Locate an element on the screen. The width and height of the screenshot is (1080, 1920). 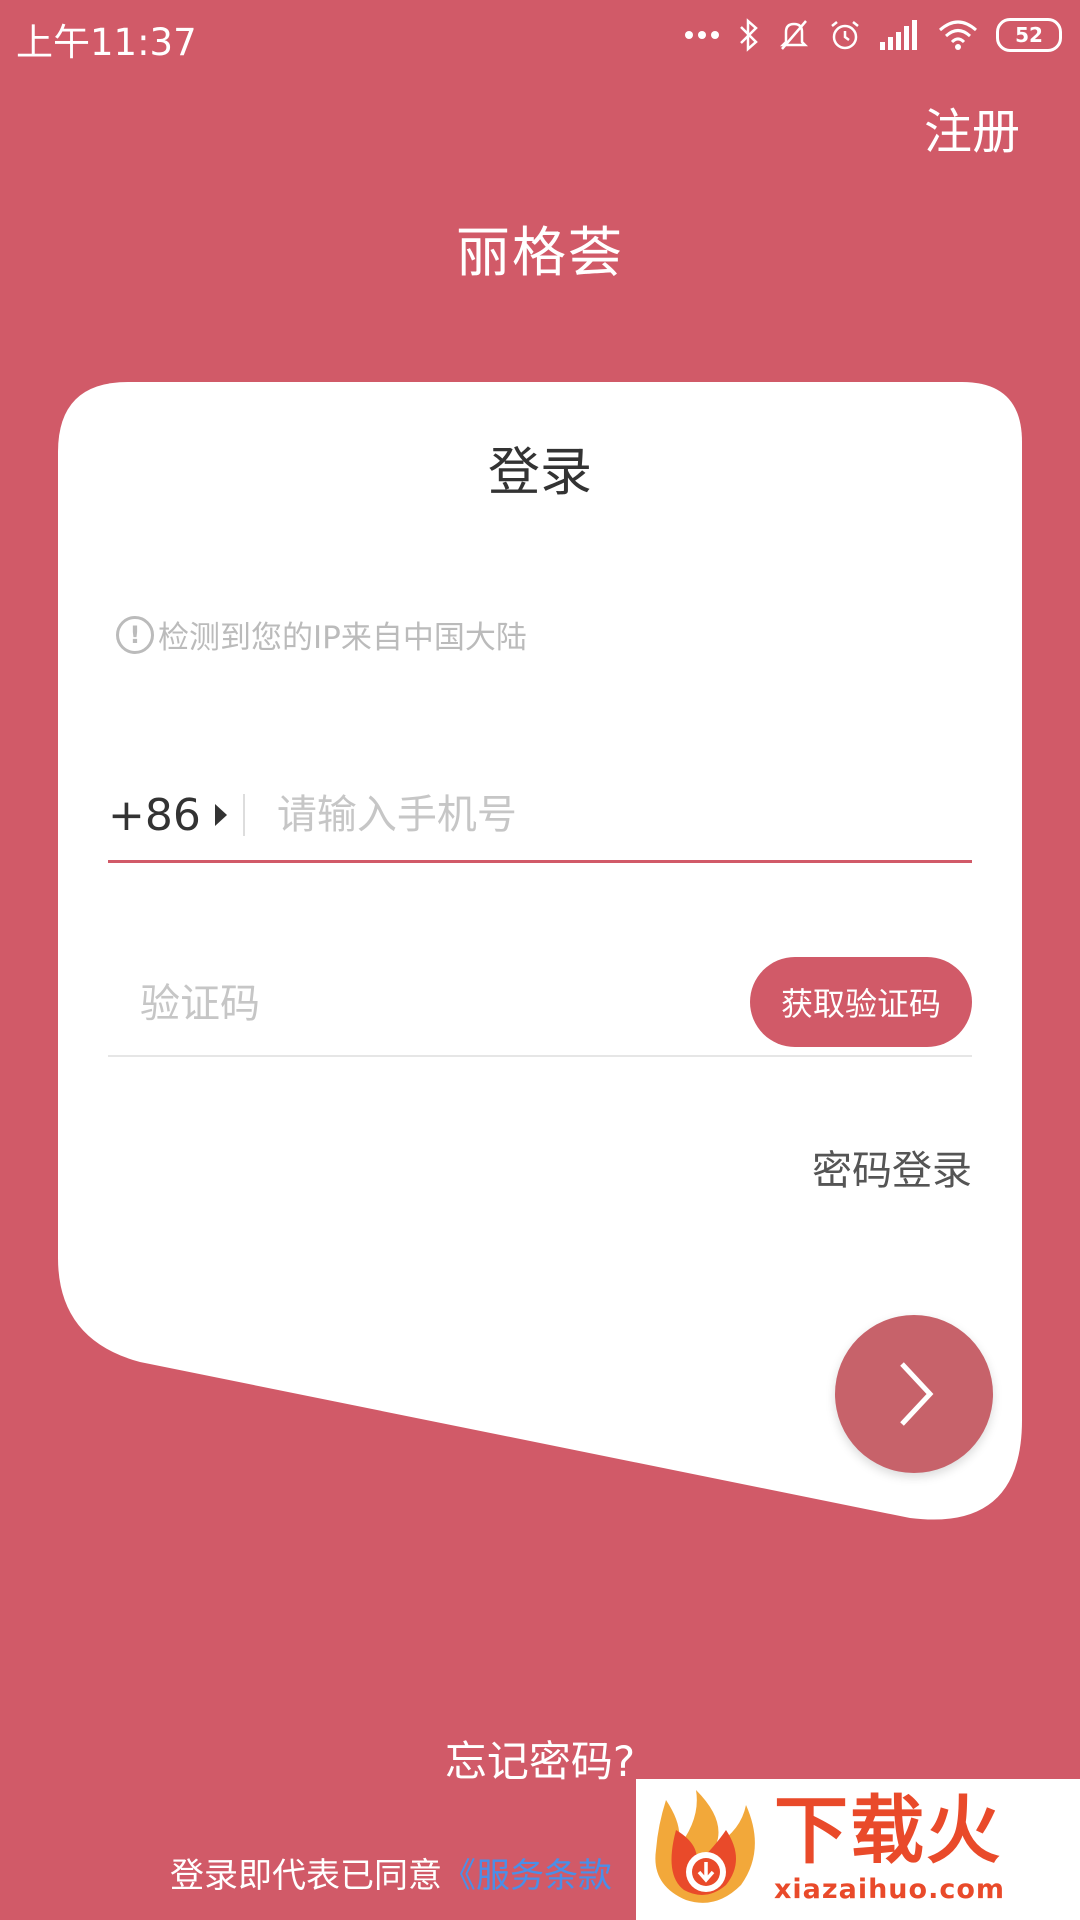
code-row: 获取验证码 is located at coordinates (540, 1006).